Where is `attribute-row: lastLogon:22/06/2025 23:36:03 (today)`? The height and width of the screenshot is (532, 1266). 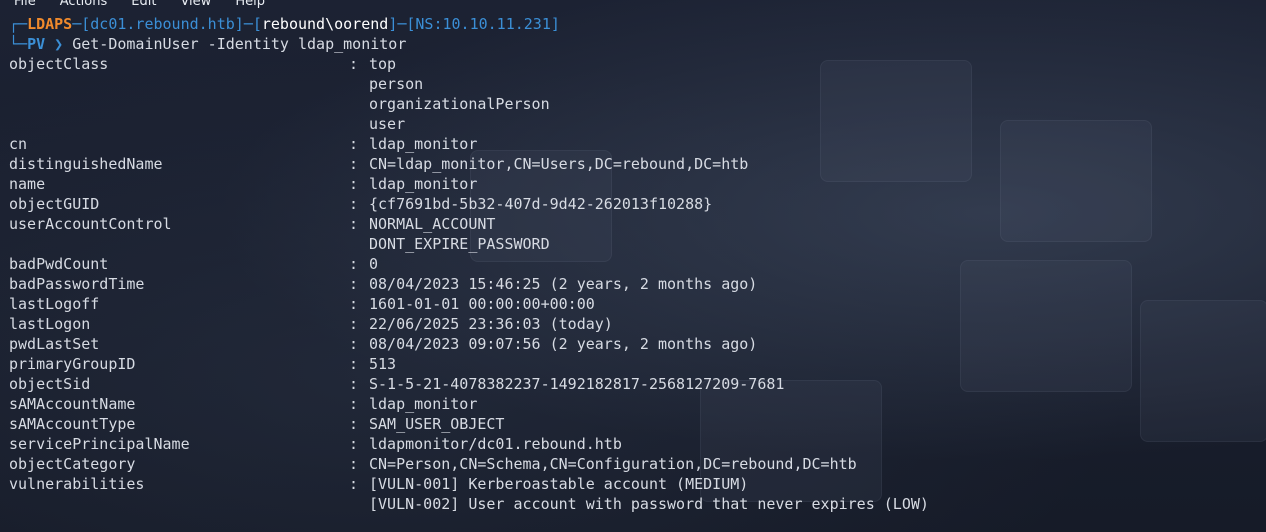
attribute-row: lastLogon:22/06/2025 23:36:03 (today) is located at coordinates (637, 324).